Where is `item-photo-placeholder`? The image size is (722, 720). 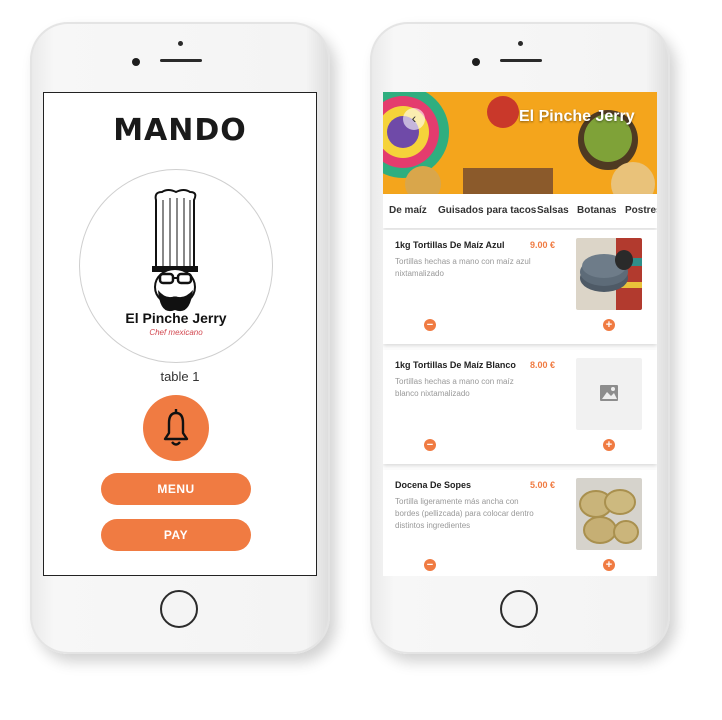
item-photo-placeholder is located at coordinates (609, 394).